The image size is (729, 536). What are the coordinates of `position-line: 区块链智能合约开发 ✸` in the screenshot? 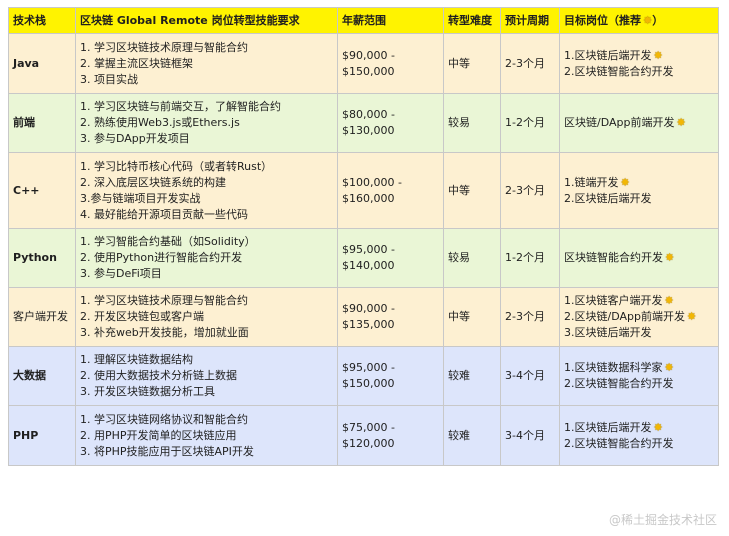 It's located at (639, 258).